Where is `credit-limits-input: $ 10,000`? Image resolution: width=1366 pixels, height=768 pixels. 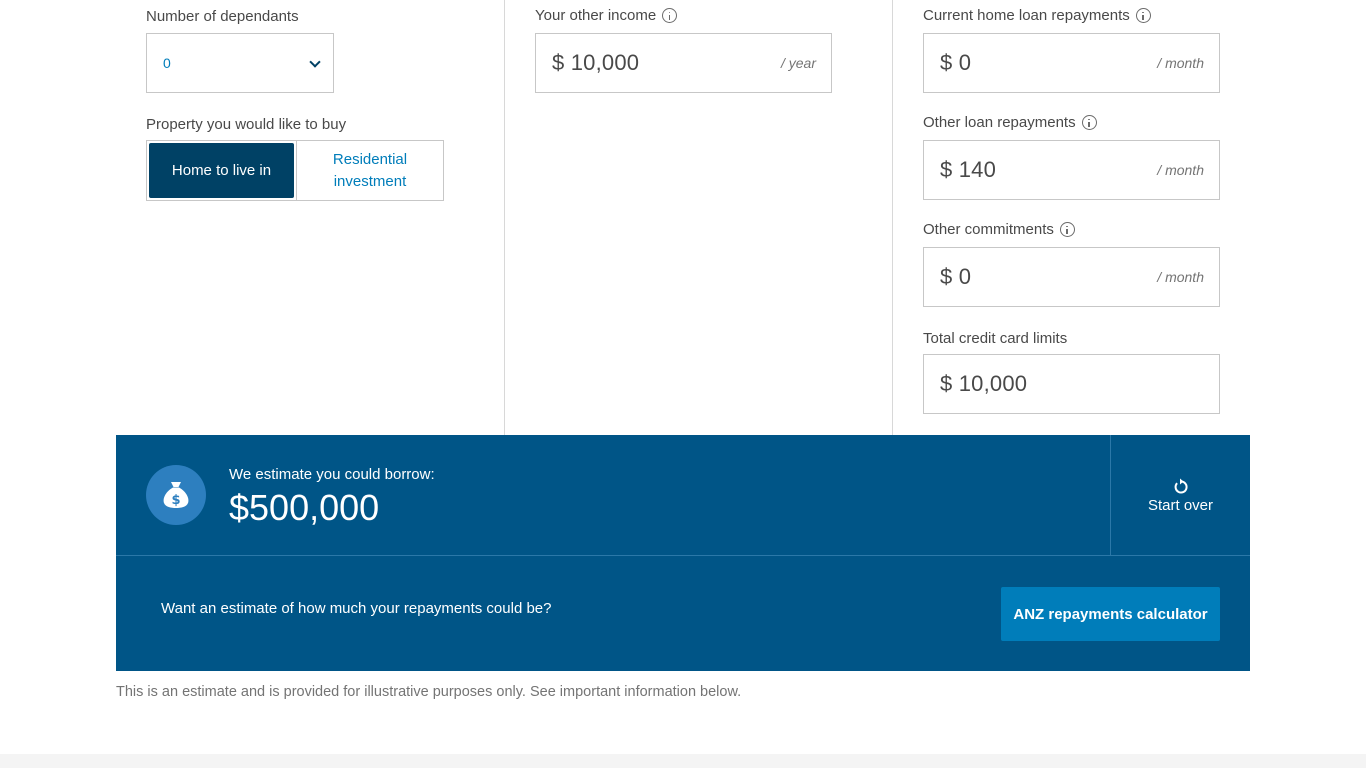 credit-limits-input: $ 10,000 is located at coordinates (1071, 384).